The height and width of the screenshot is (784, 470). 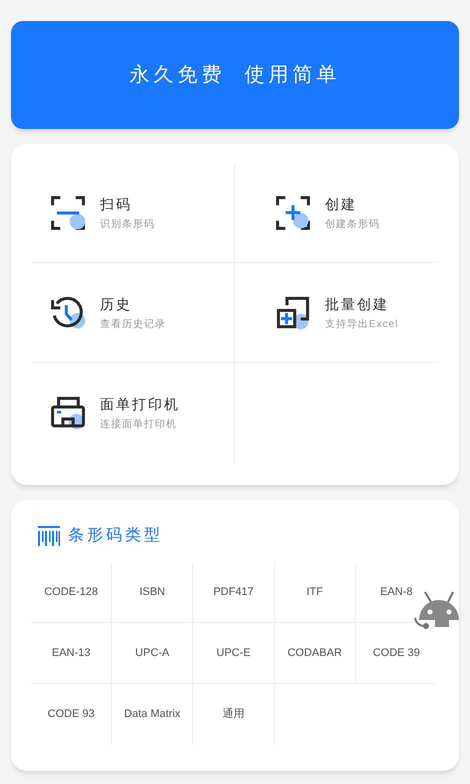 What do you see at coordinates (396, 653) in the screenshot?
I see `barcode-type: CODE 39` at bounding box center [396, 653].